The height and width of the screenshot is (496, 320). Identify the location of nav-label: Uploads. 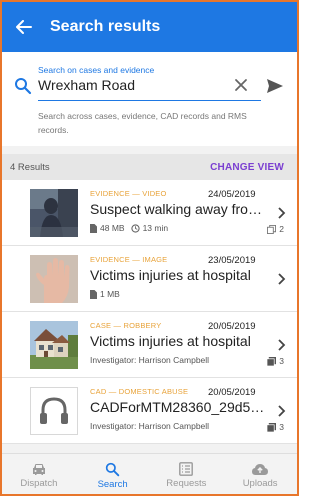
(260, 483).